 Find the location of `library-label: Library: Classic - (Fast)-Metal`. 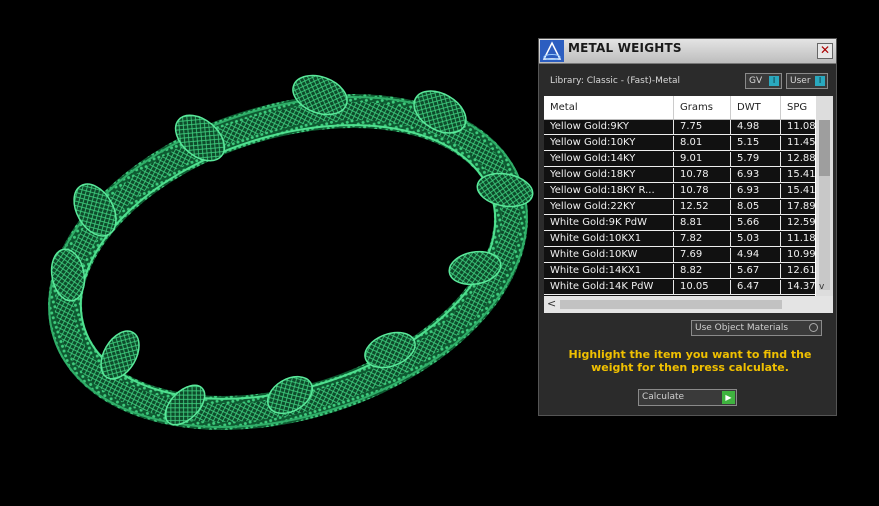

library-label: Library: Classic - (Fast)-Metal is located at coordinates (615, 81).